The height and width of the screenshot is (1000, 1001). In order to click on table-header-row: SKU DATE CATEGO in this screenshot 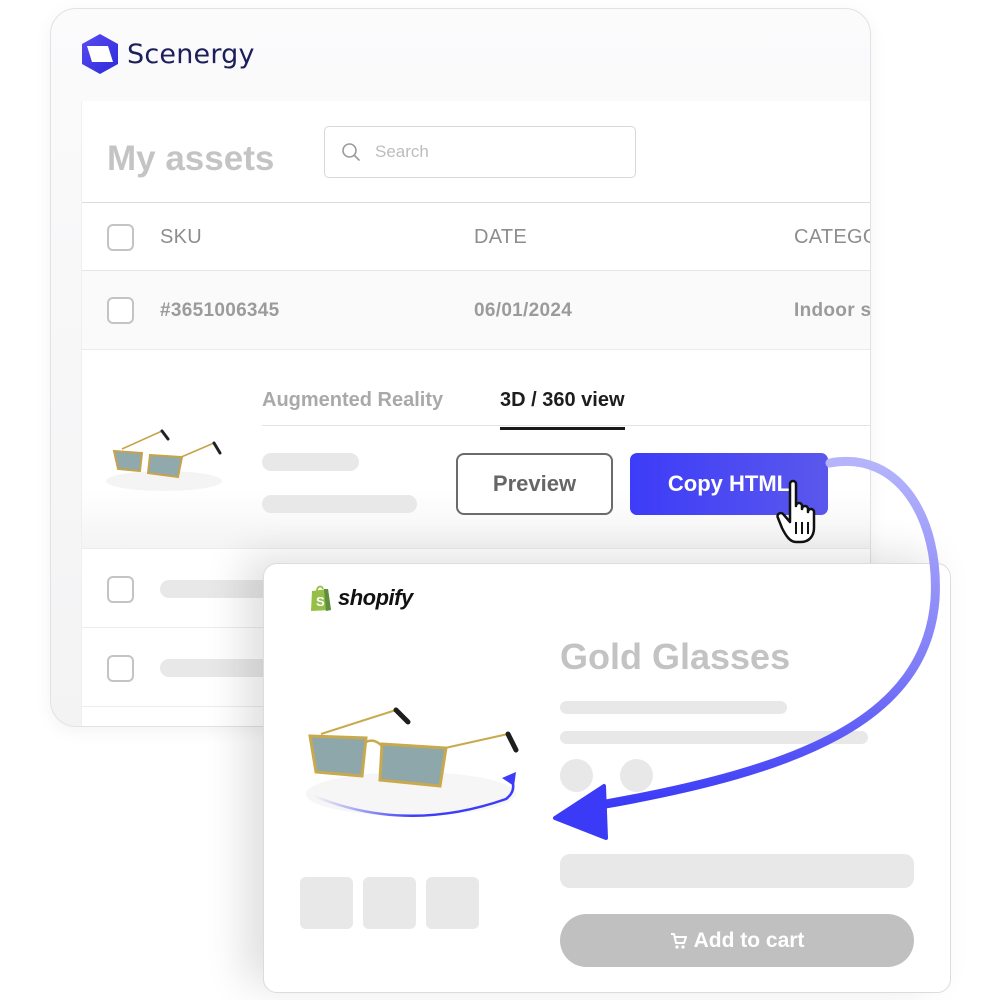, I will do `click(476, 236)`.